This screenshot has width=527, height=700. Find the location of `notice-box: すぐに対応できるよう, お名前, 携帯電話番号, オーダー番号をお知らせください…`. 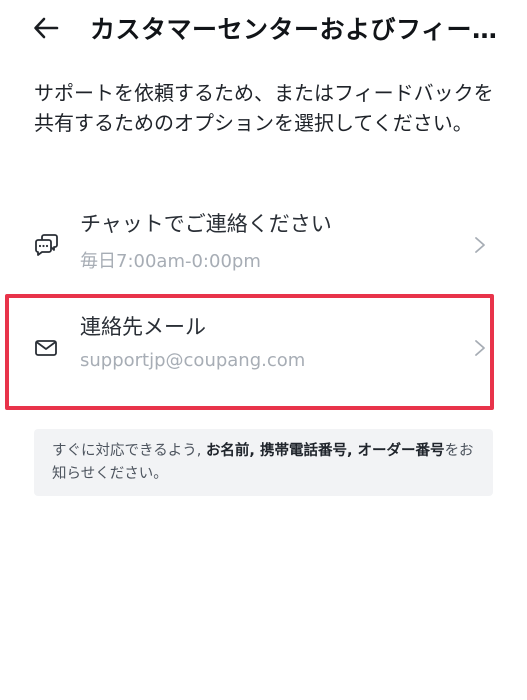

notice-box: すぐに対応できるよう, お名前, 携帯電話番号, オーダー番号をお知らせください… is located at coordinates (263, 462).